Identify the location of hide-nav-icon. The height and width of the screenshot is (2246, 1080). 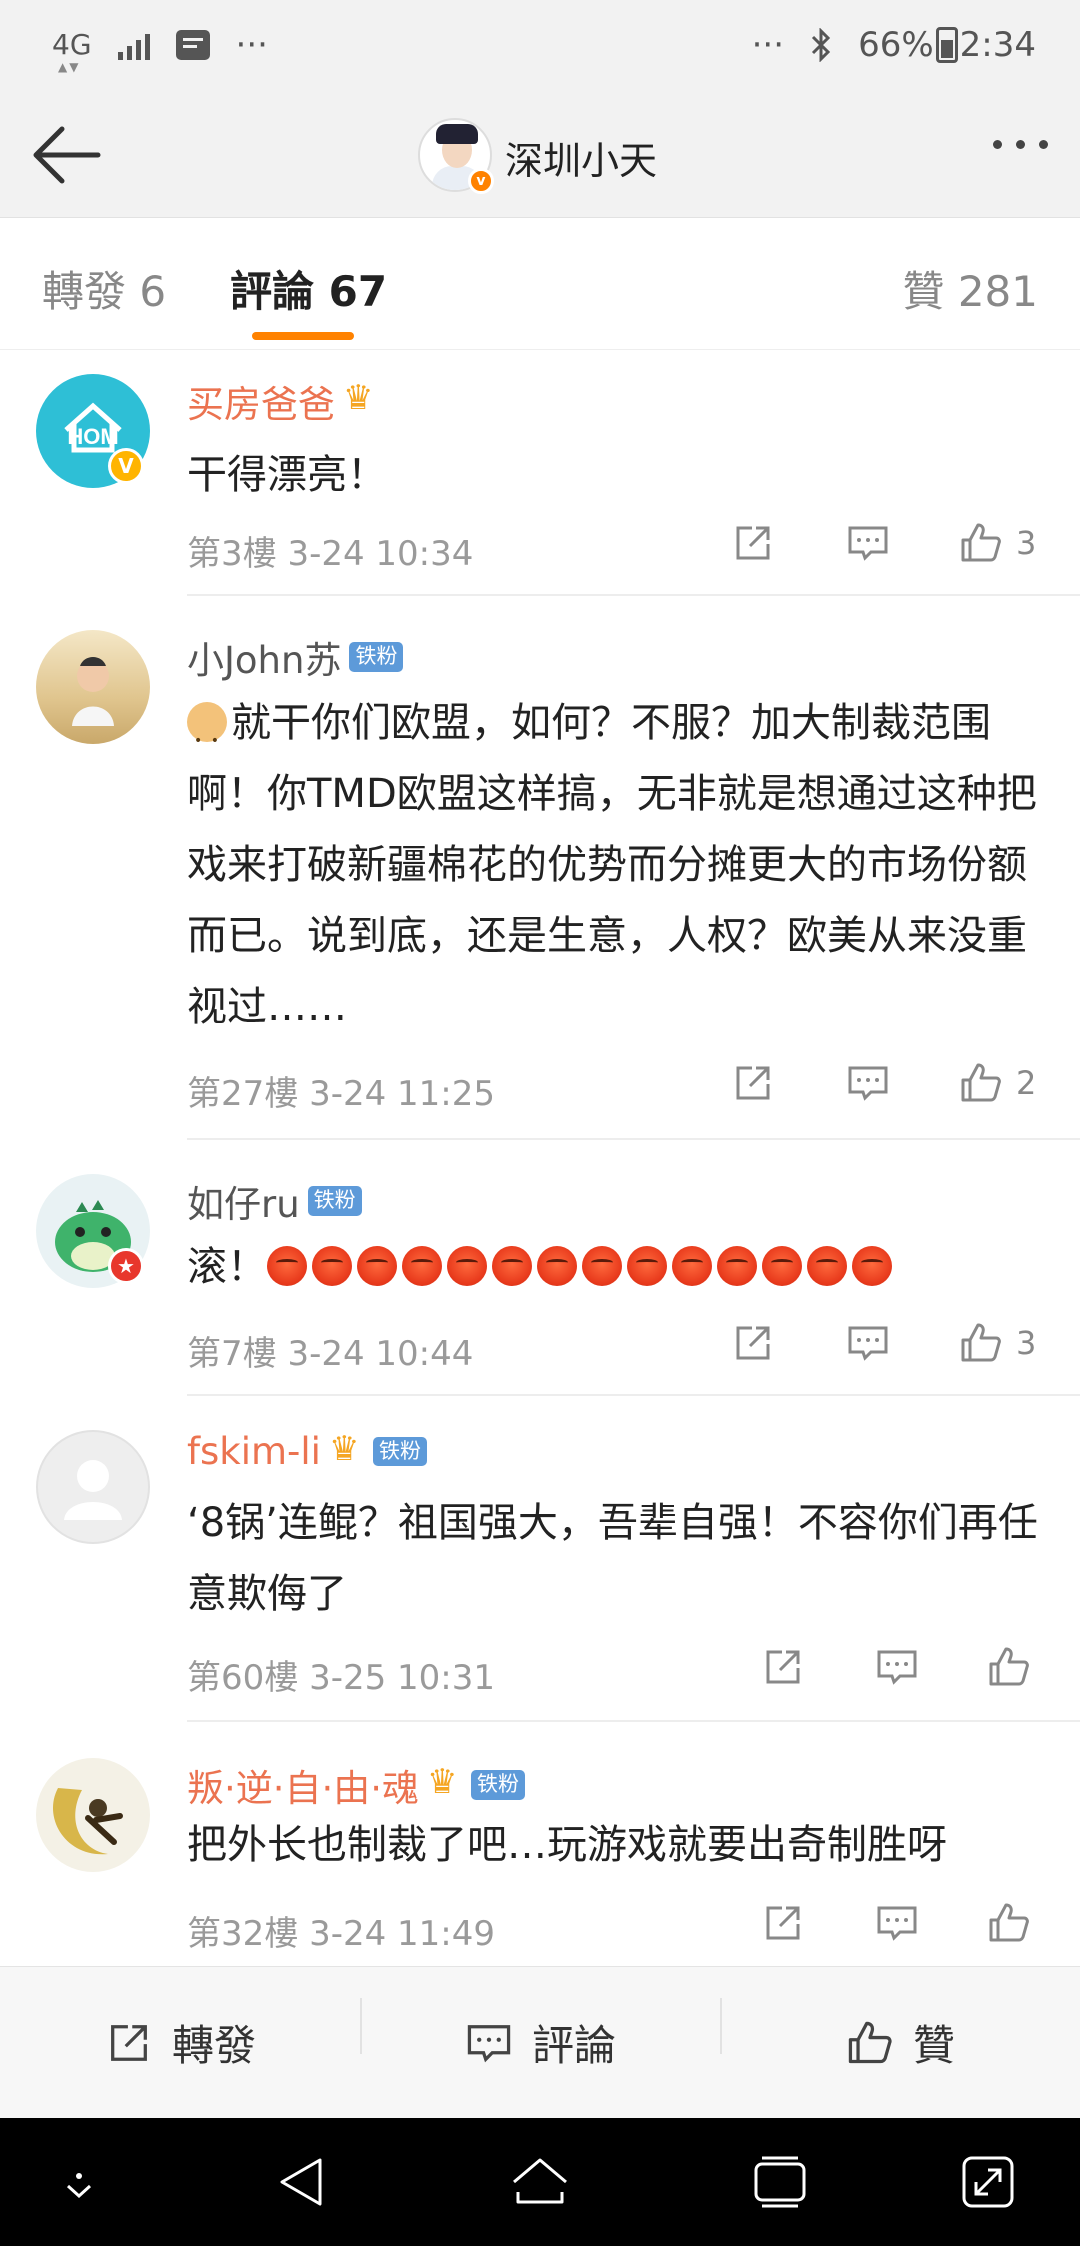
(79, 2185).